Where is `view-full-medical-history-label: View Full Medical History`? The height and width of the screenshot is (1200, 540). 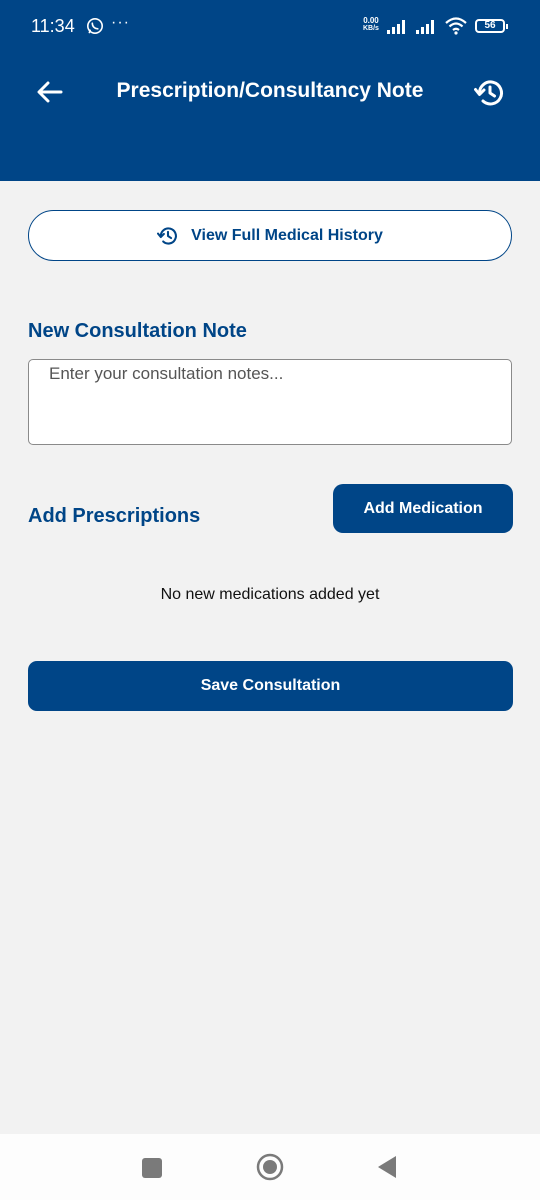
view-full-medical-history-label: View Full Medical History is located at coordinates (287, 235).